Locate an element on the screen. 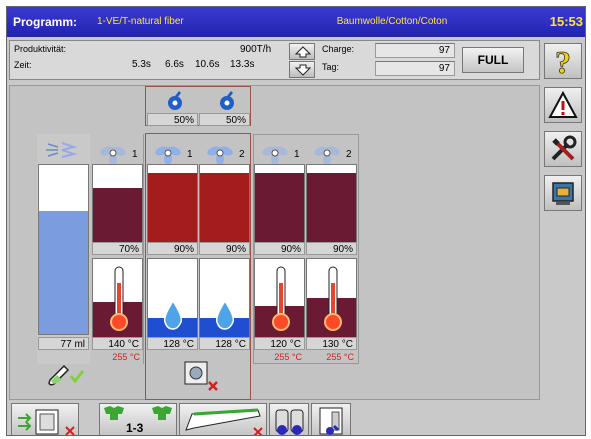 Image resolution: width=591 pixels, height=439 pixels. cylinder-button is located at coordinates (289, 419).